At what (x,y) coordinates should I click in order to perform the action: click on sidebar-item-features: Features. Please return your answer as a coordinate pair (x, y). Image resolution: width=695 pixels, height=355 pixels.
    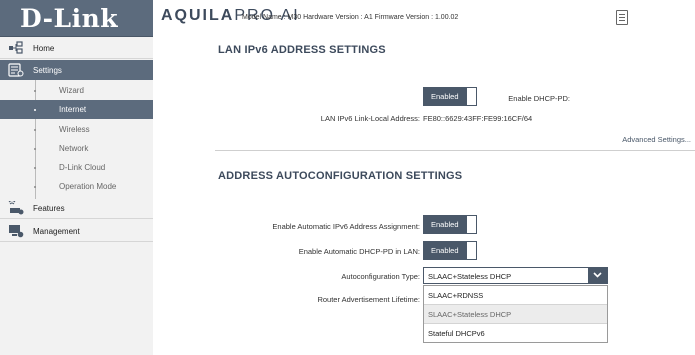
    Looking at the image, I should click on (76, 208).